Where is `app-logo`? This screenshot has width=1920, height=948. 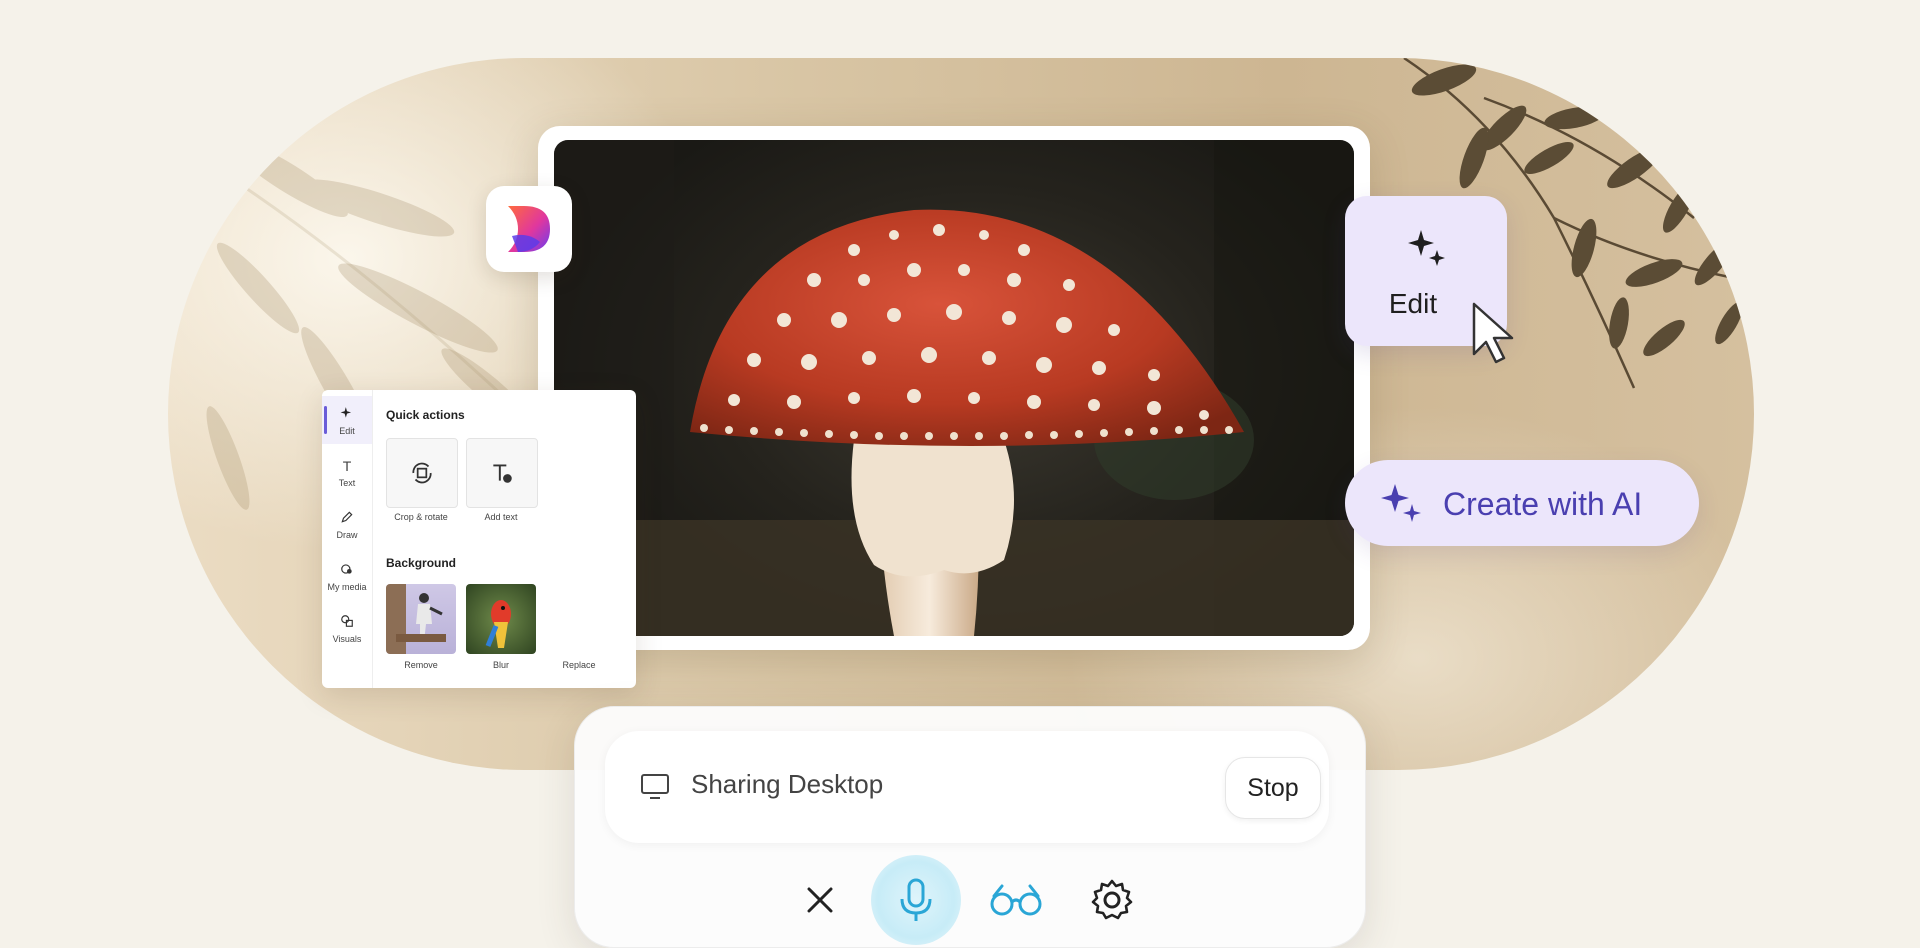
app-logo is located at coordinates (529, 229).